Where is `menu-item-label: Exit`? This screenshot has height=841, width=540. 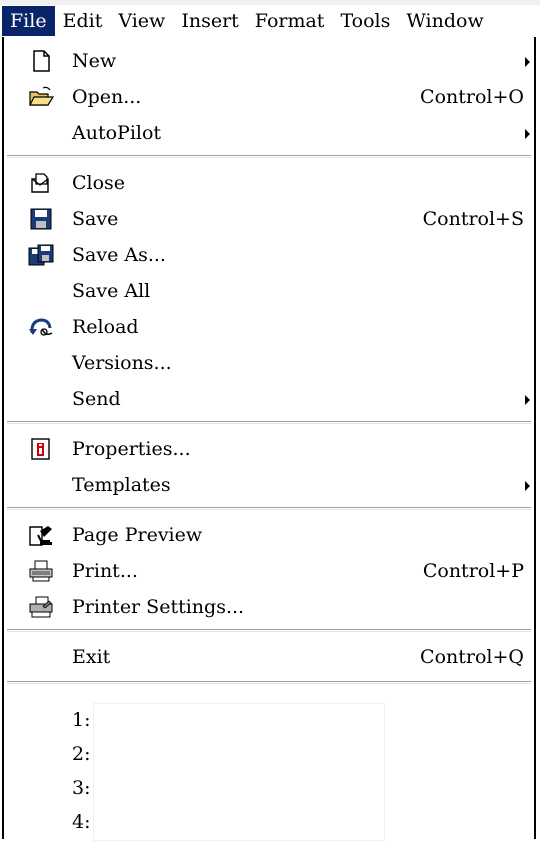 menu-item-label: Exit is located at coordinates (91, 657).